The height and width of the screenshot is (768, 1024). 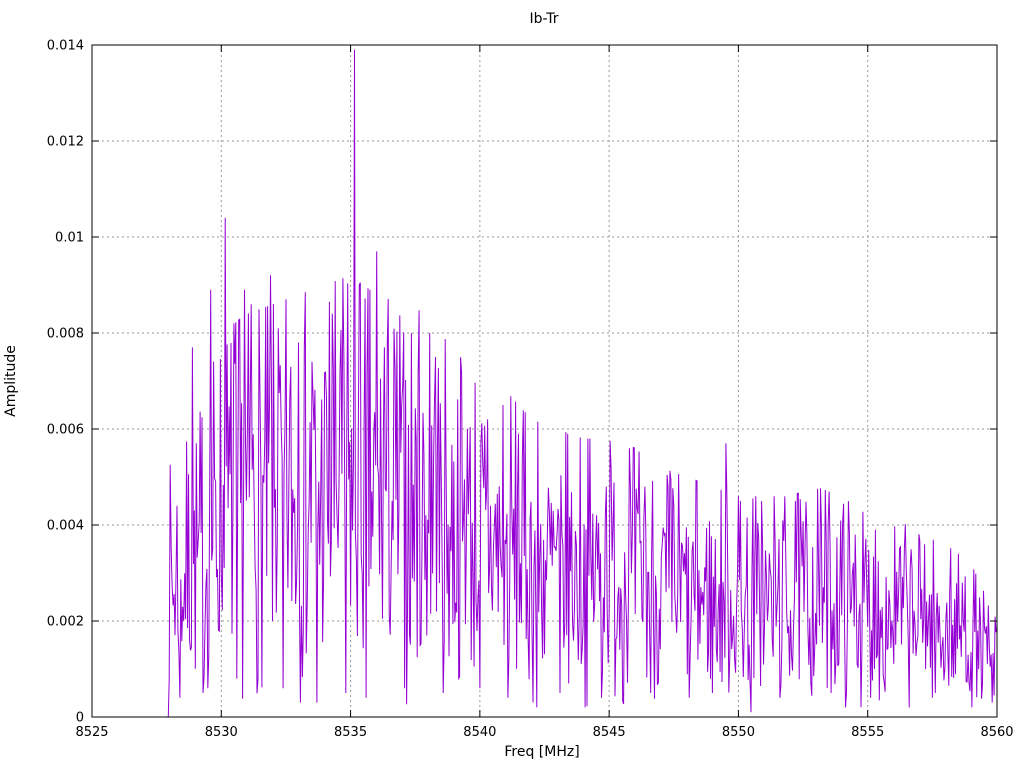 What do you see at coordinates (65, 622) in the screenshot?
I see `y-tick-label: 0.002` at bounding box center [65, 622].